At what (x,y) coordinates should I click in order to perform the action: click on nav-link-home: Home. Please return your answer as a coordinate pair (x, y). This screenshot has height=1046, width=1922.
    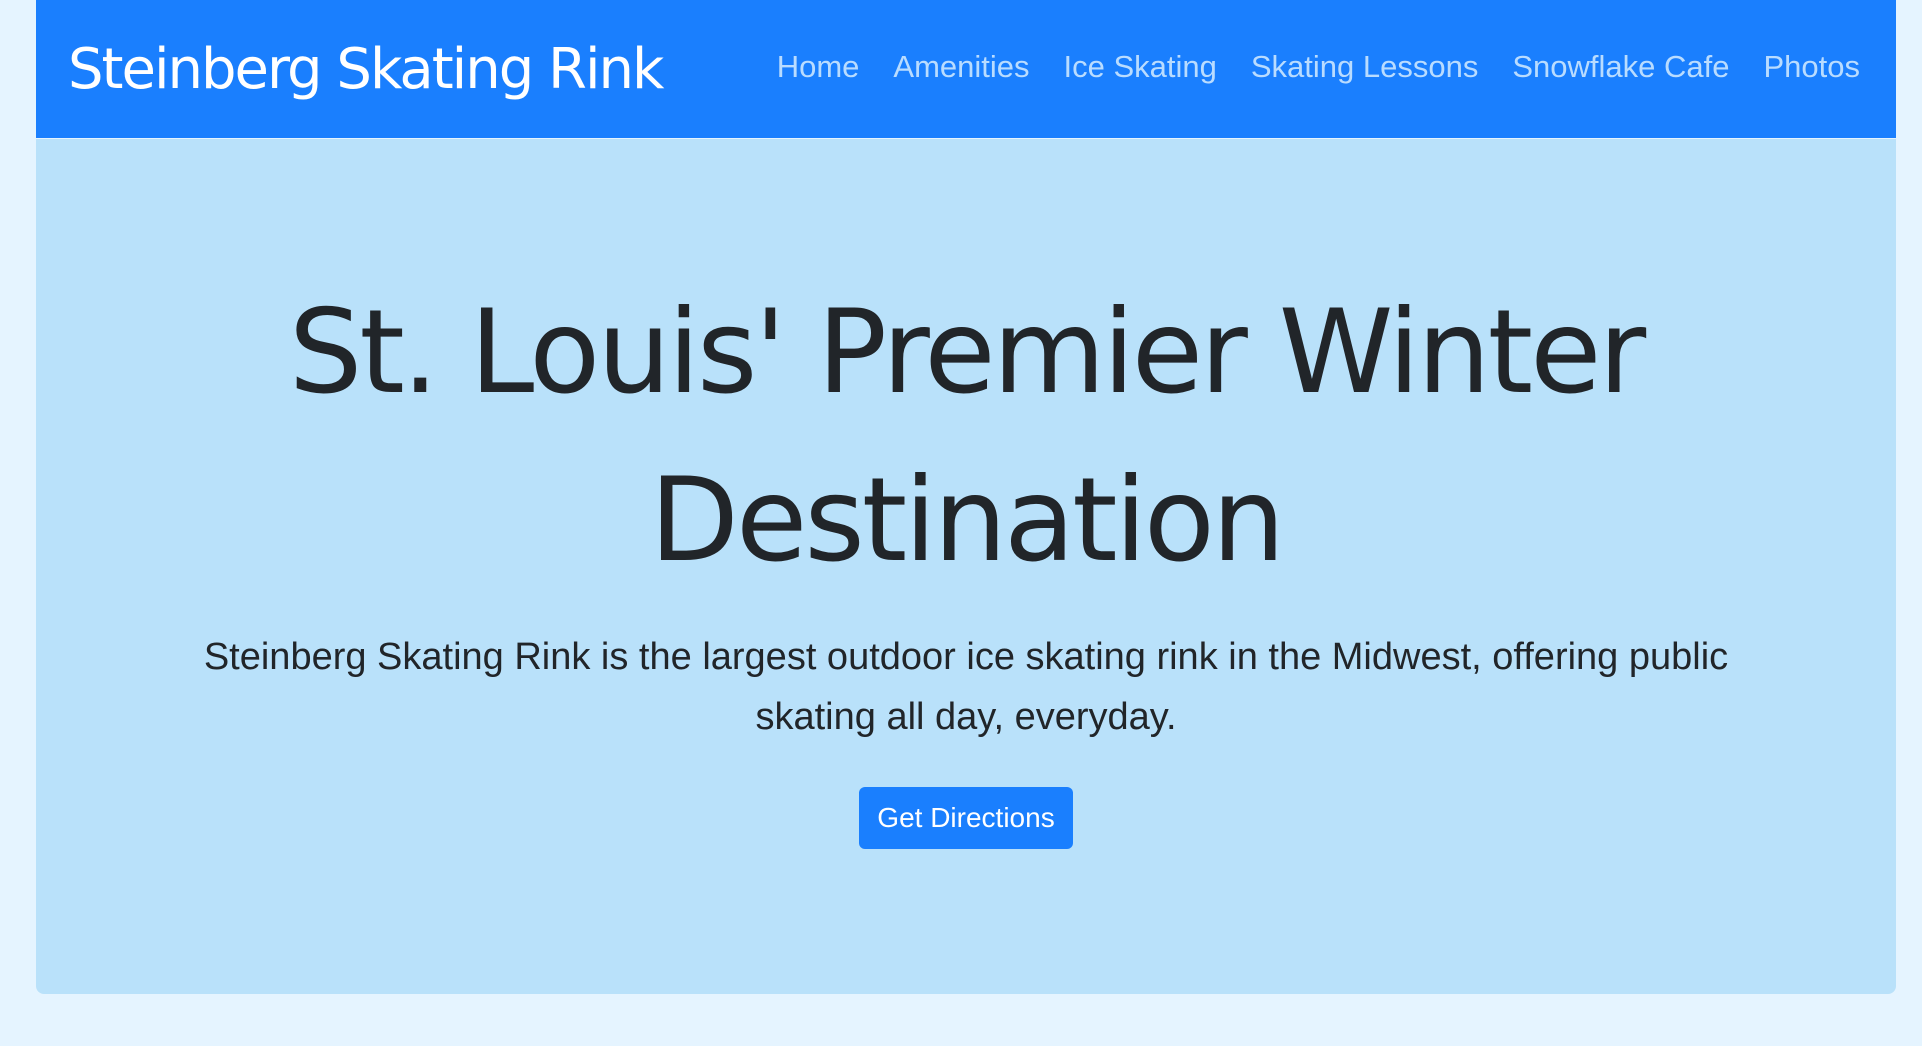
    Looking at the image, I should click on (818, 67).